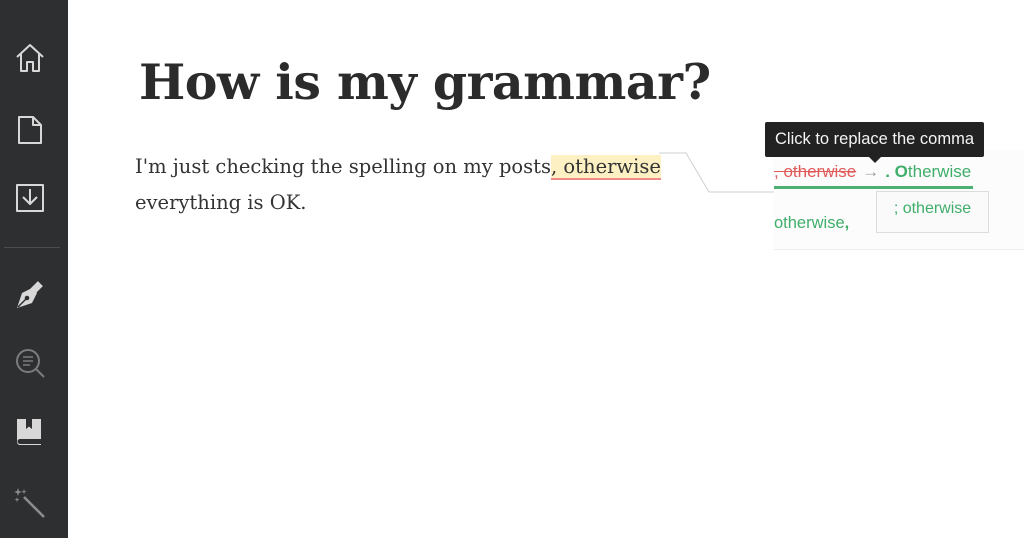 This screenshot has height=538, width=1024. Describe the element at coordinates (890, 171) in the screenshot. I see `replacement-punct: .` at that location.